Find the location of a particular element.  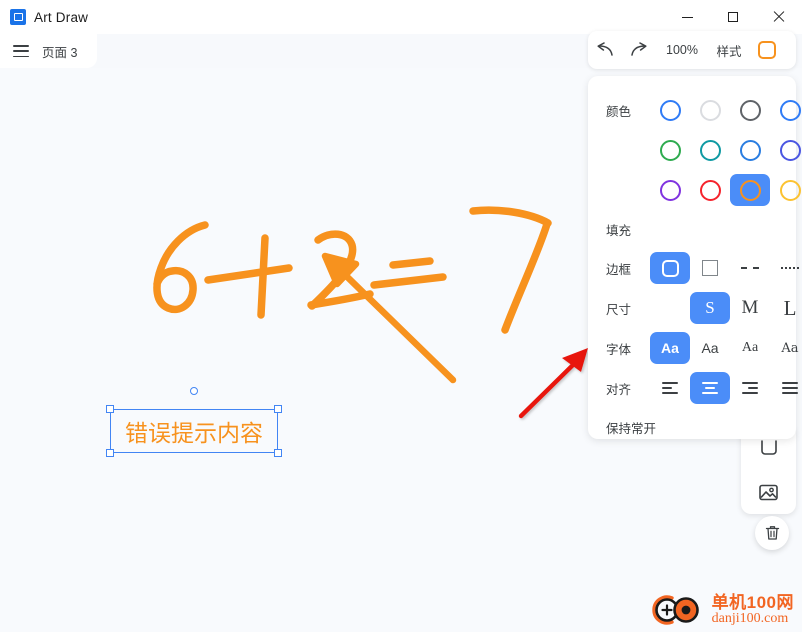

image-tool-button is located at coordinates (769, 492).